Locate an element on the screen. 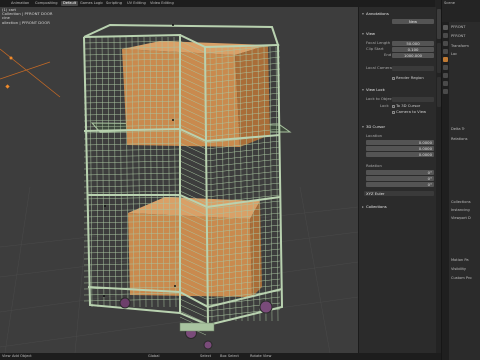  cursor-rot-x-field: 0° is located at coordinates (400, 172).